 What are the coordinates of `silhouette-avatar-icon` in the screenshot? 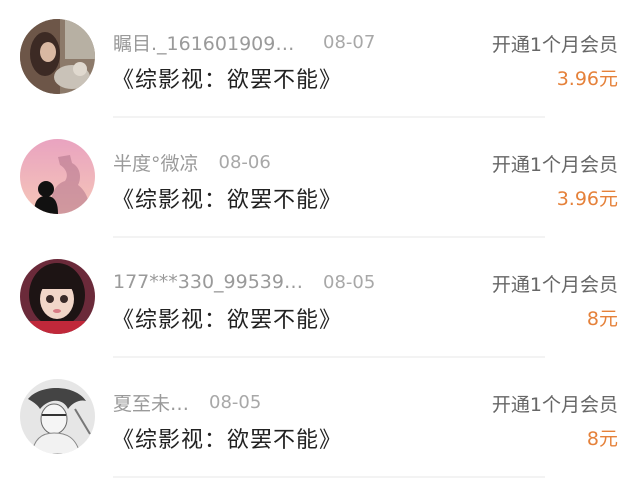 It's located at (57, 176).